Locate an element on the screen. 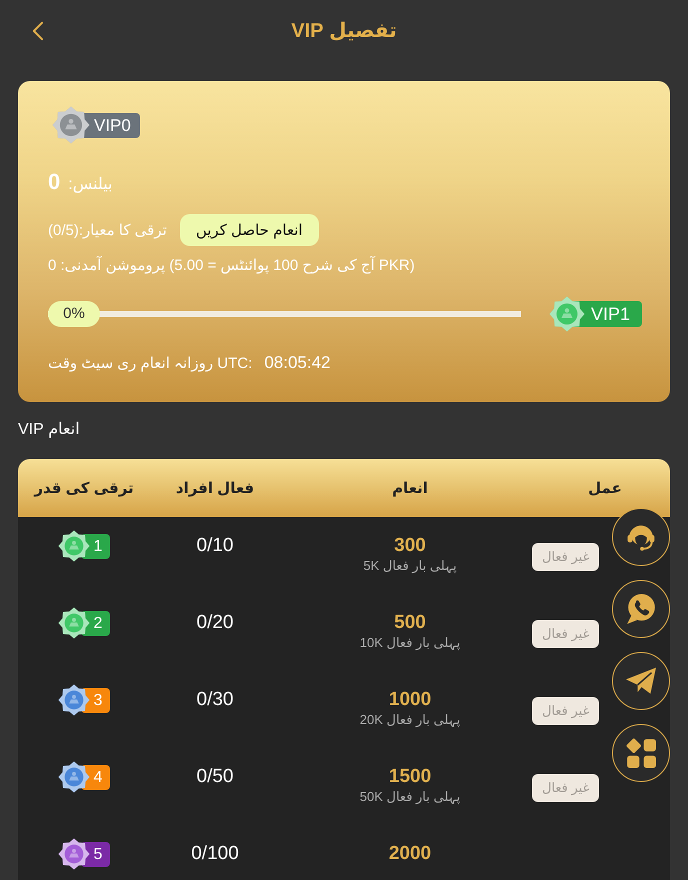 Image resolution: width=688 pixels, height=880 pixels. section-title: انعام VIP is located at coordinates (49, 430).